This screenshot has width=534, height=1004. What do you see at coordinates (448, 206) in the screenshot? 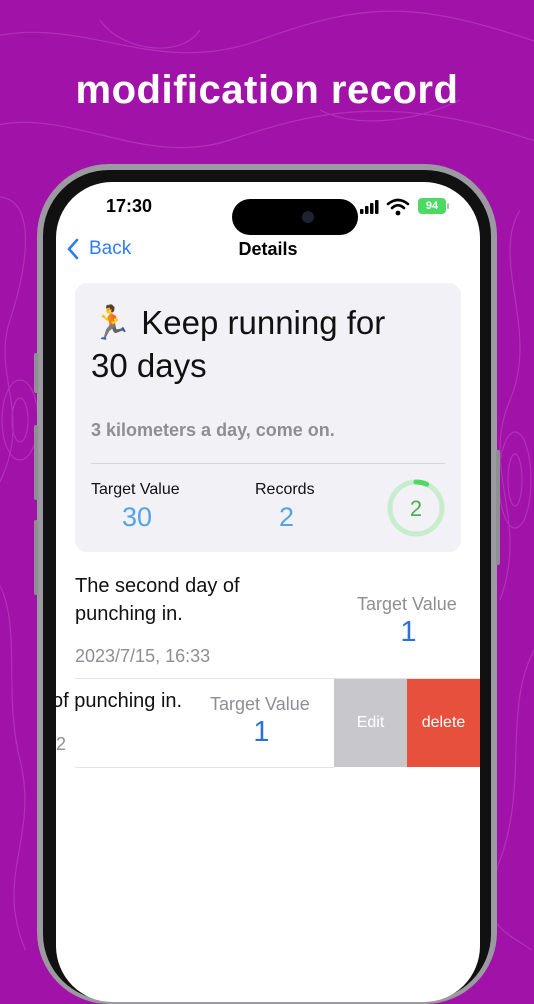
I see `battery-tip` at bounding box center [448, 206].